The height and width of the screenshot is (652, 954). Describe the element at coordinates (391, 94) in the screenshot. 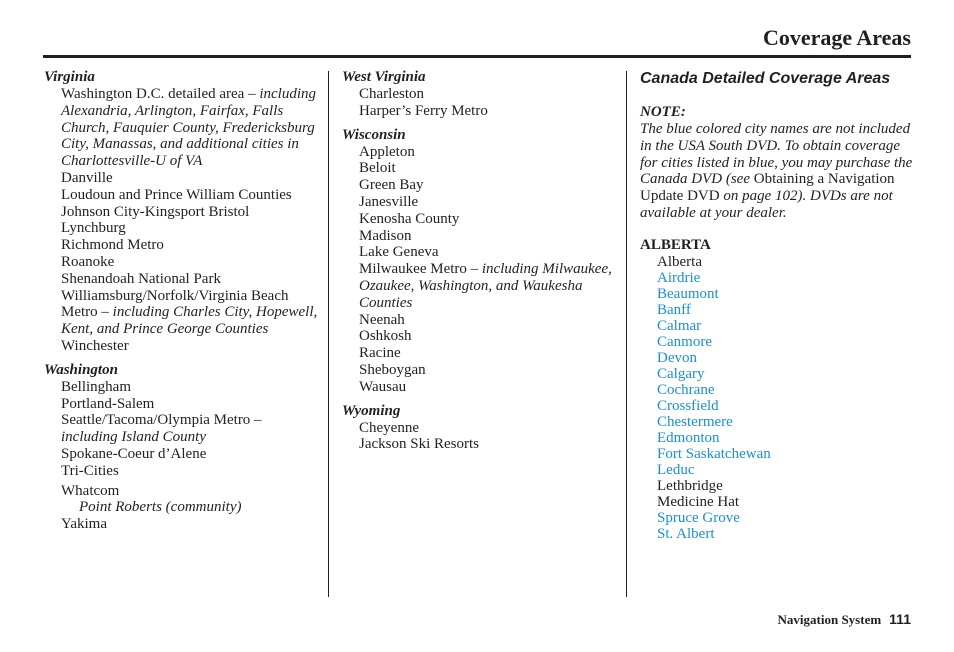

I see `list-item: Charleston` at that location.